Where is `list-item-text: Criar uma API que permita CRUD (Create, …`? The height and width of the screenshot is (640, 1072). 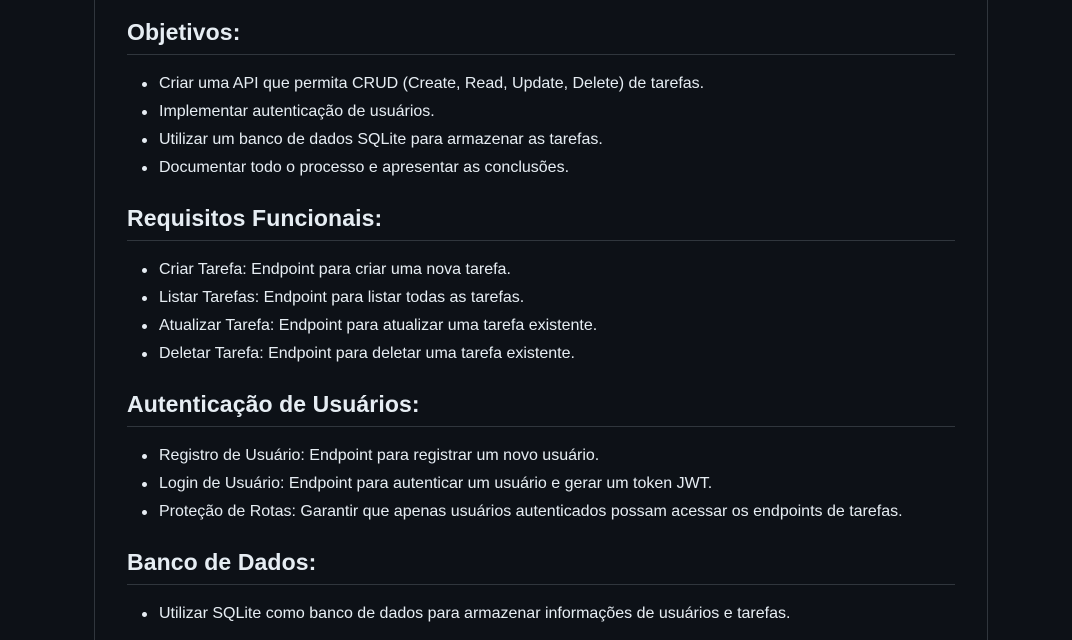 list-item-text: Criar uma API que permita CRUD (Create, … is located at coordinates (432, 83).